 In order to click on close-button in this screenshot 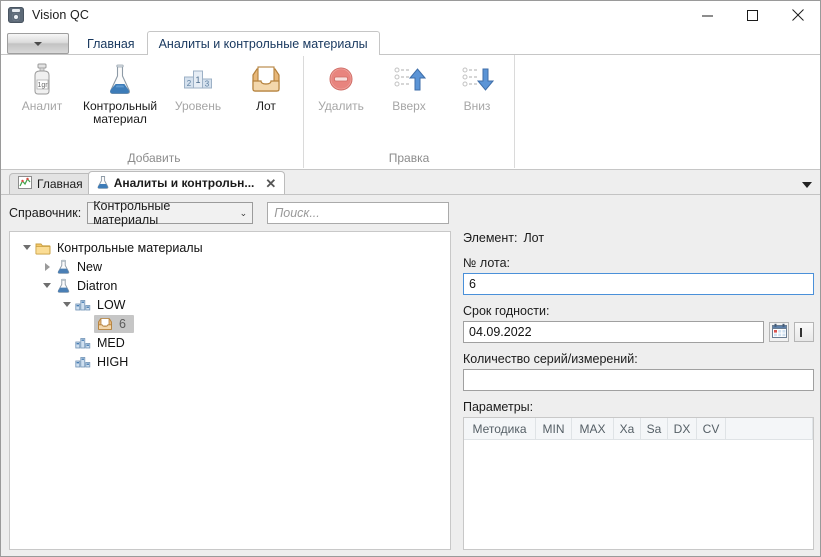, I will do `click(797, 15)`.